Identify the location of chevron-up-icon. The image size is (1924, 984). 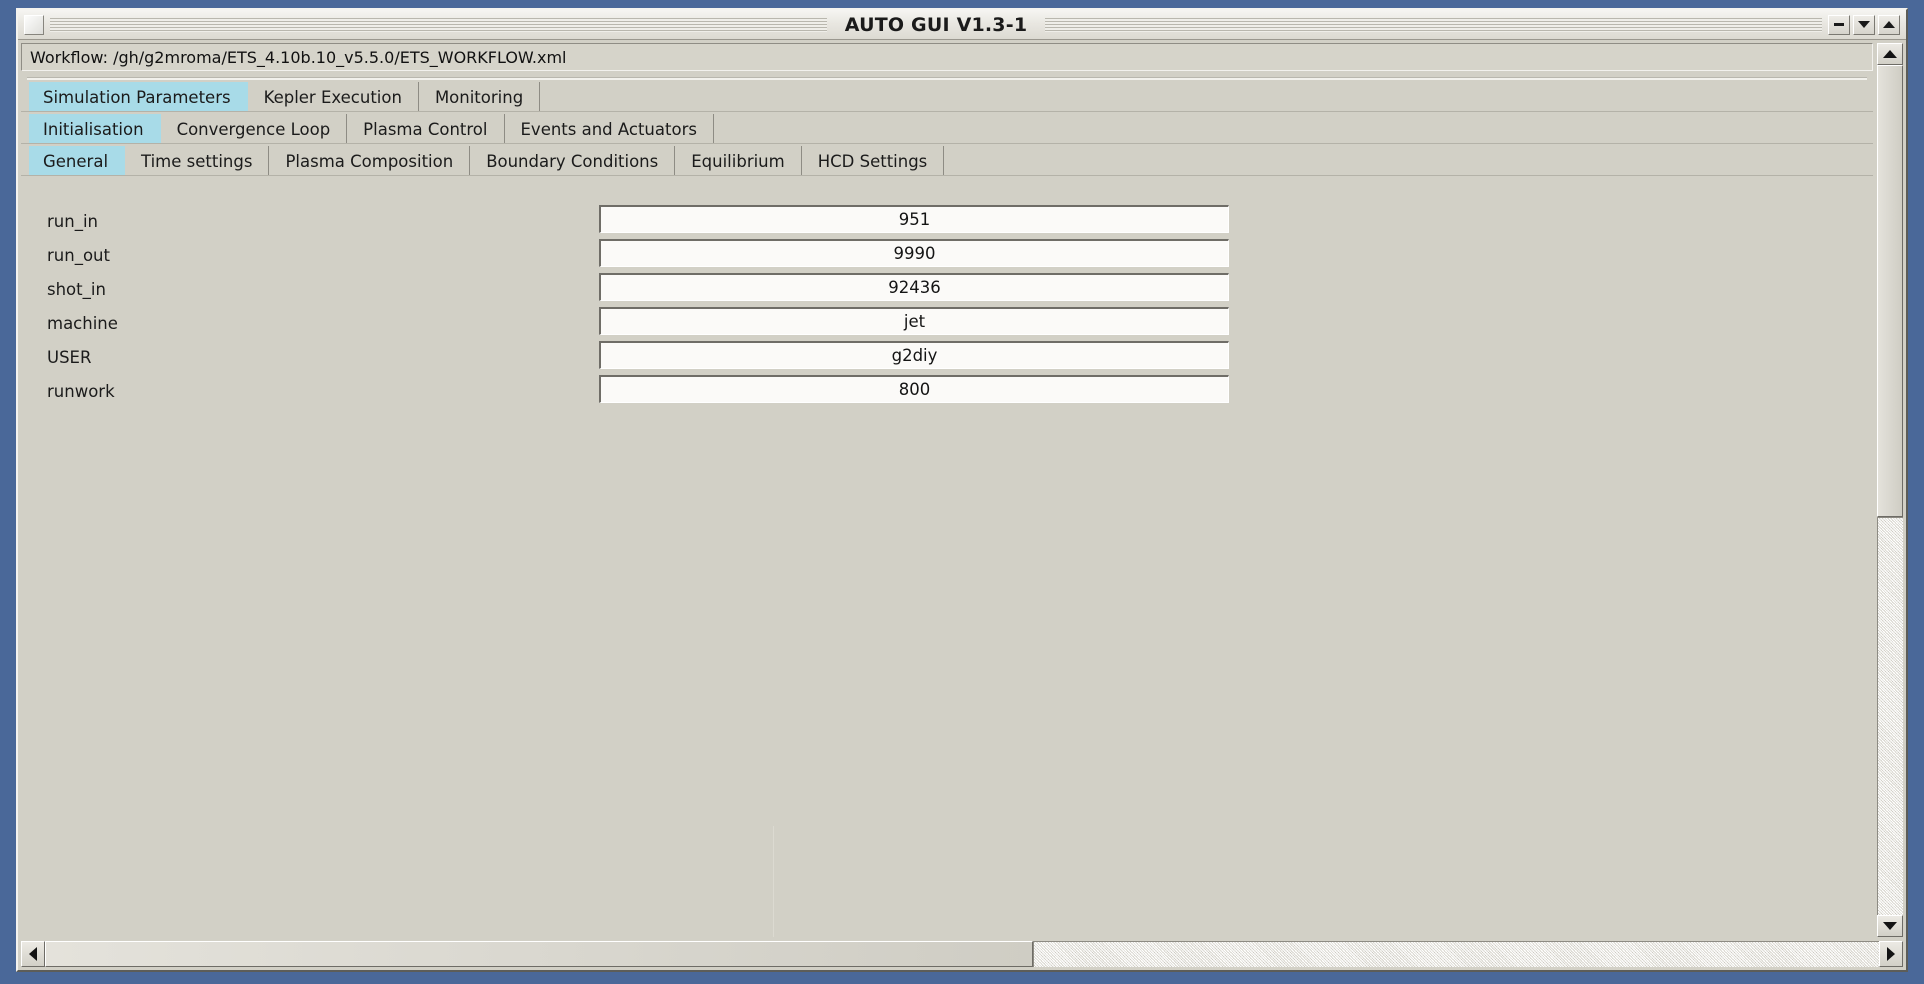
(1889, 24).